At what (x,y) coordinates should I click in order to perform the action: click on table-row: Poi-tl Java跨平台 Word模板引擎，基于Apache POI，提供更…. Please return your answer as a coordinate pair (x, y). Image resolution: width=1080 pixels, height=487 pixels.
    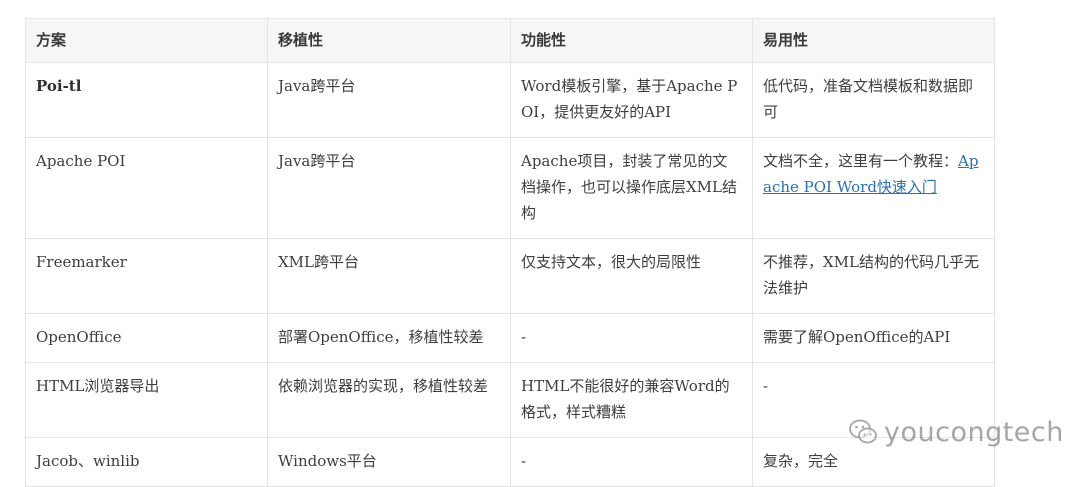
    Looking at the image, I should click on (510, 100).